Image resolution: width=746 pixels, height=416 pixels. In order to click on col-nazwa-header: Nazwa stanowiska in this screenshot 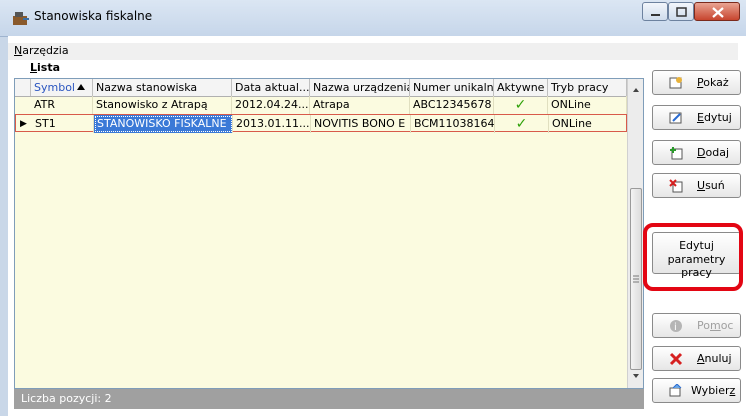, I will do `click(162, 87)`.